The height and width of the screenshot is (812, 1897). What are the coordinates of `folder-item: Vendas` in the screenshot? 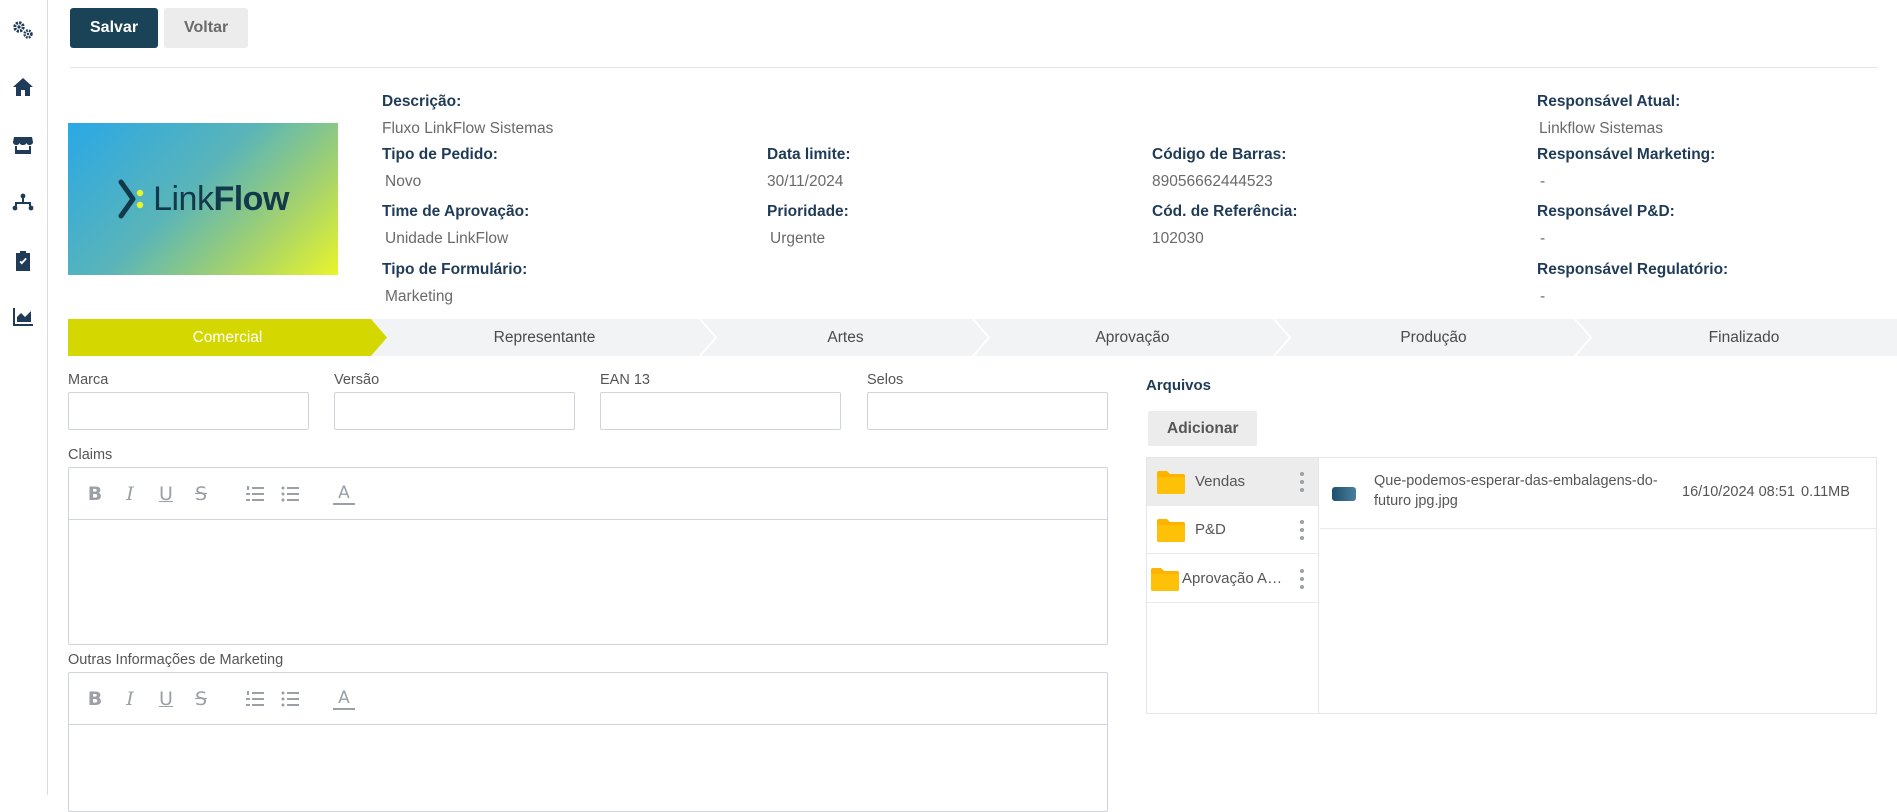 It's located at (1232, 482).